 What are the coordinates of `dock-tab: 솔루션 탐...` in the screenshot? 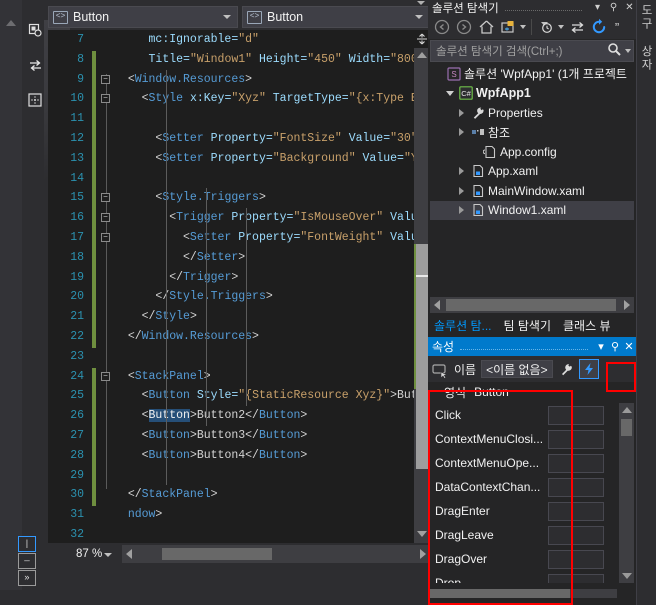 It's located at (463, 325).